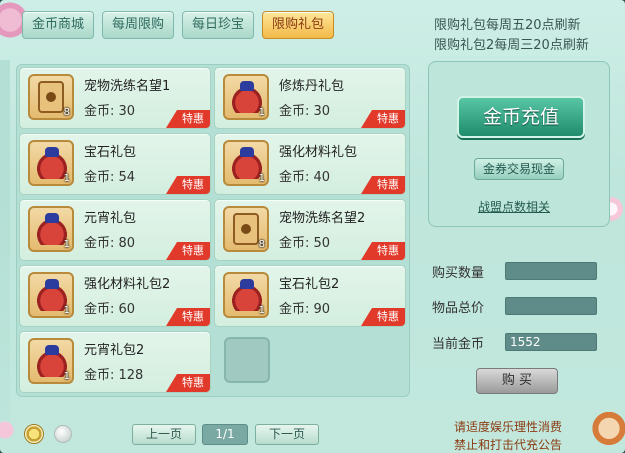  What do you see at coordinates (9, 430) in the screenshot?
I see `flower-decoration-icon` at bounding box center [9, 430].